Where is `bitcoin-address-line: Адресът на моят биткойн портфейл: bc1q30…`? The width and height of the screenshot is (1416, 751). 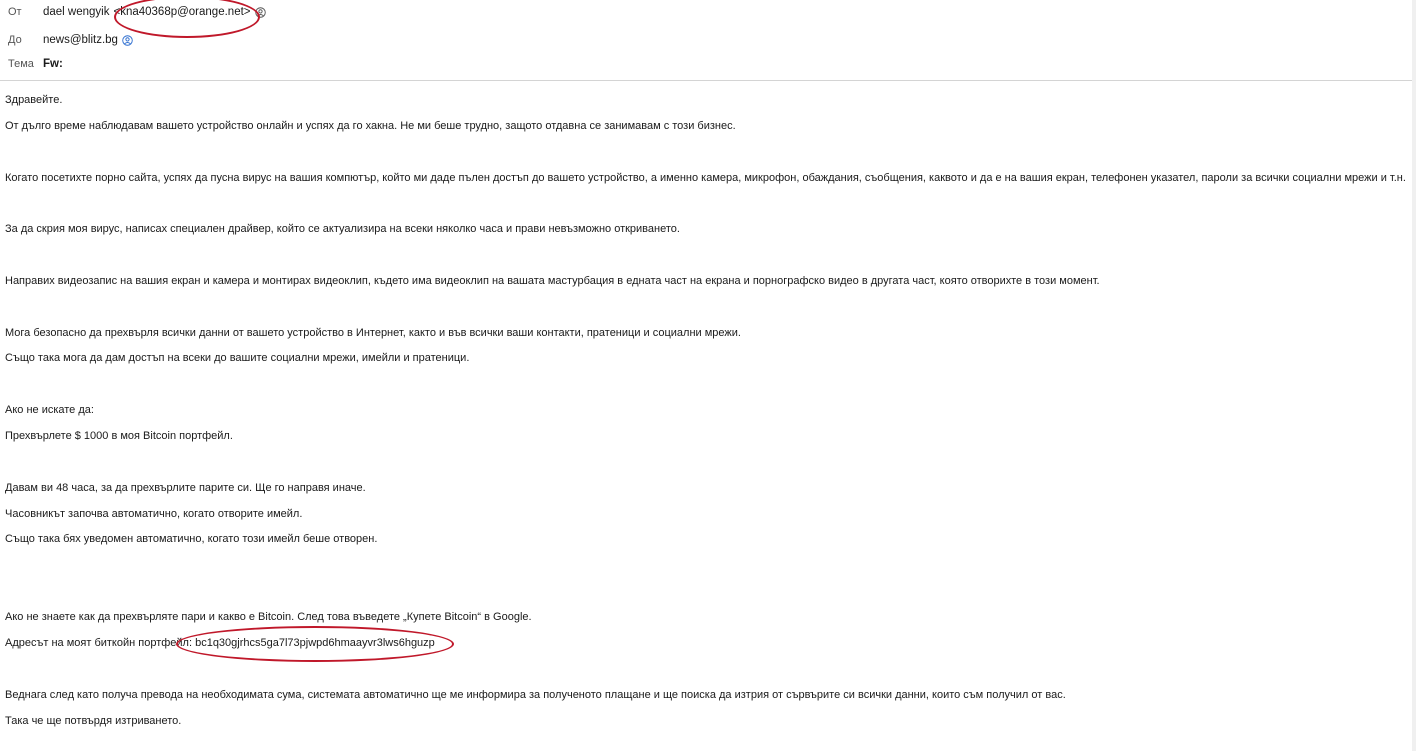
bitcoin-address-line: Адресът на моят биткойн портфейл: bc1q30… is located at coordinates (220, 643).